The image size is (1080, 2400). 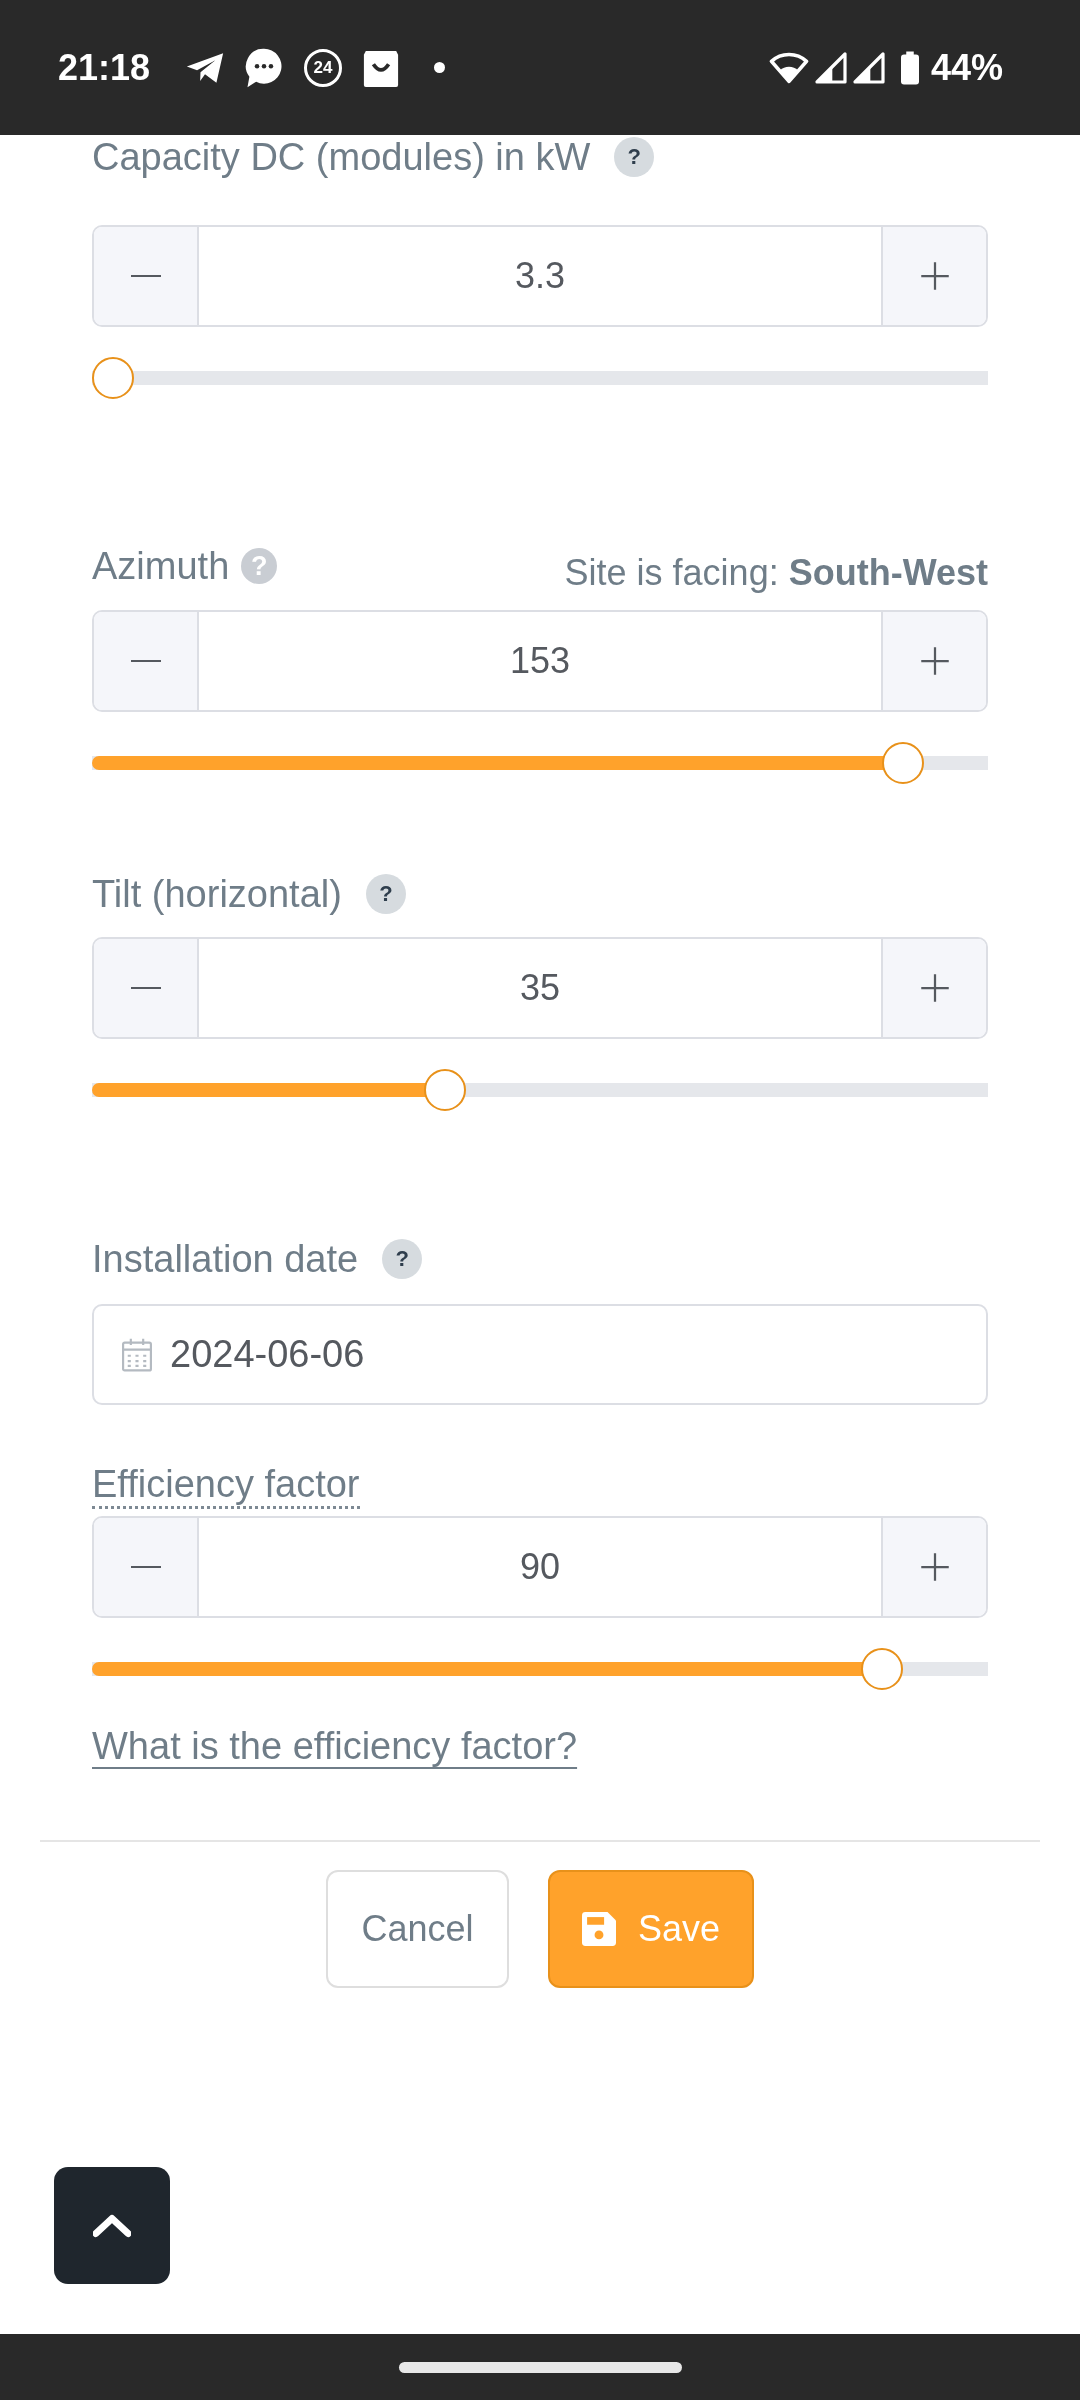 I want to click on home-indicator, so click(x=540, y=2367).